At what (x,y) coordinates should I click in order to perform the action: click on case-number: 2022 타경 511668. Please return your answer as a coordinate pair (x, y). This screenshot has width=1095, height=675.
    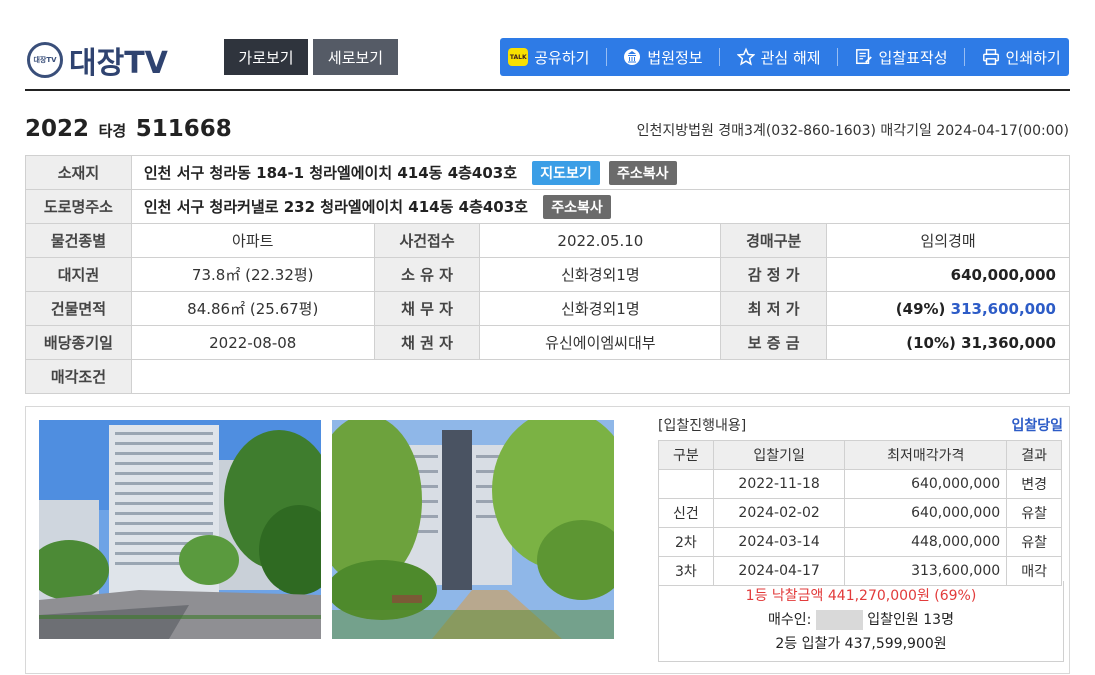
    Looking at the image, I should click on (128, 129).